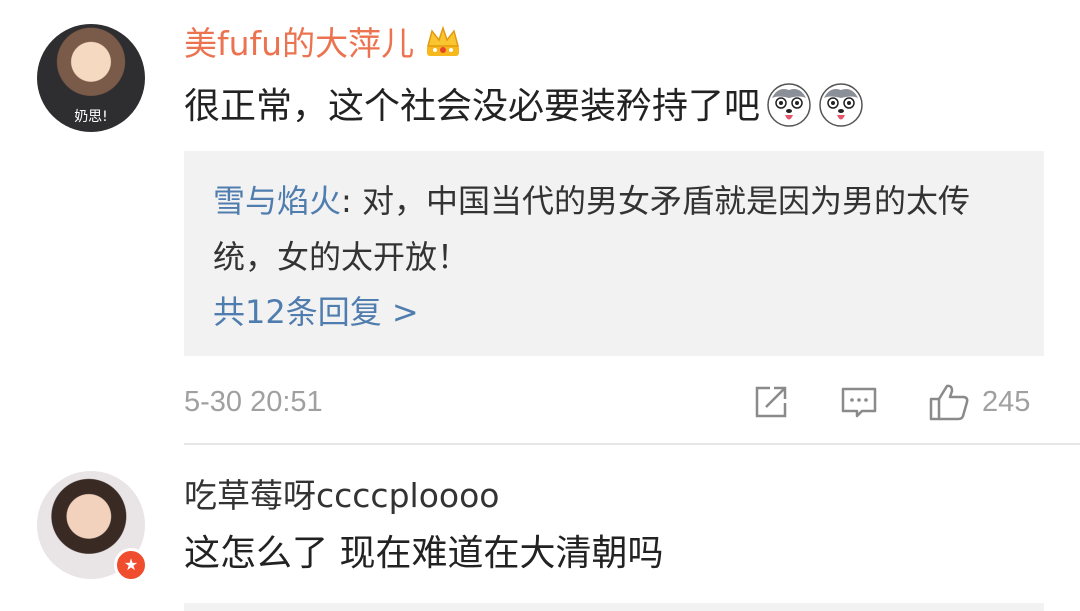 This screenshot has width=1080, height=611. Describe the element at coordinates (299, 43) in the screenshot. I see `username-text: 美fufu的大萍儿` at that location.